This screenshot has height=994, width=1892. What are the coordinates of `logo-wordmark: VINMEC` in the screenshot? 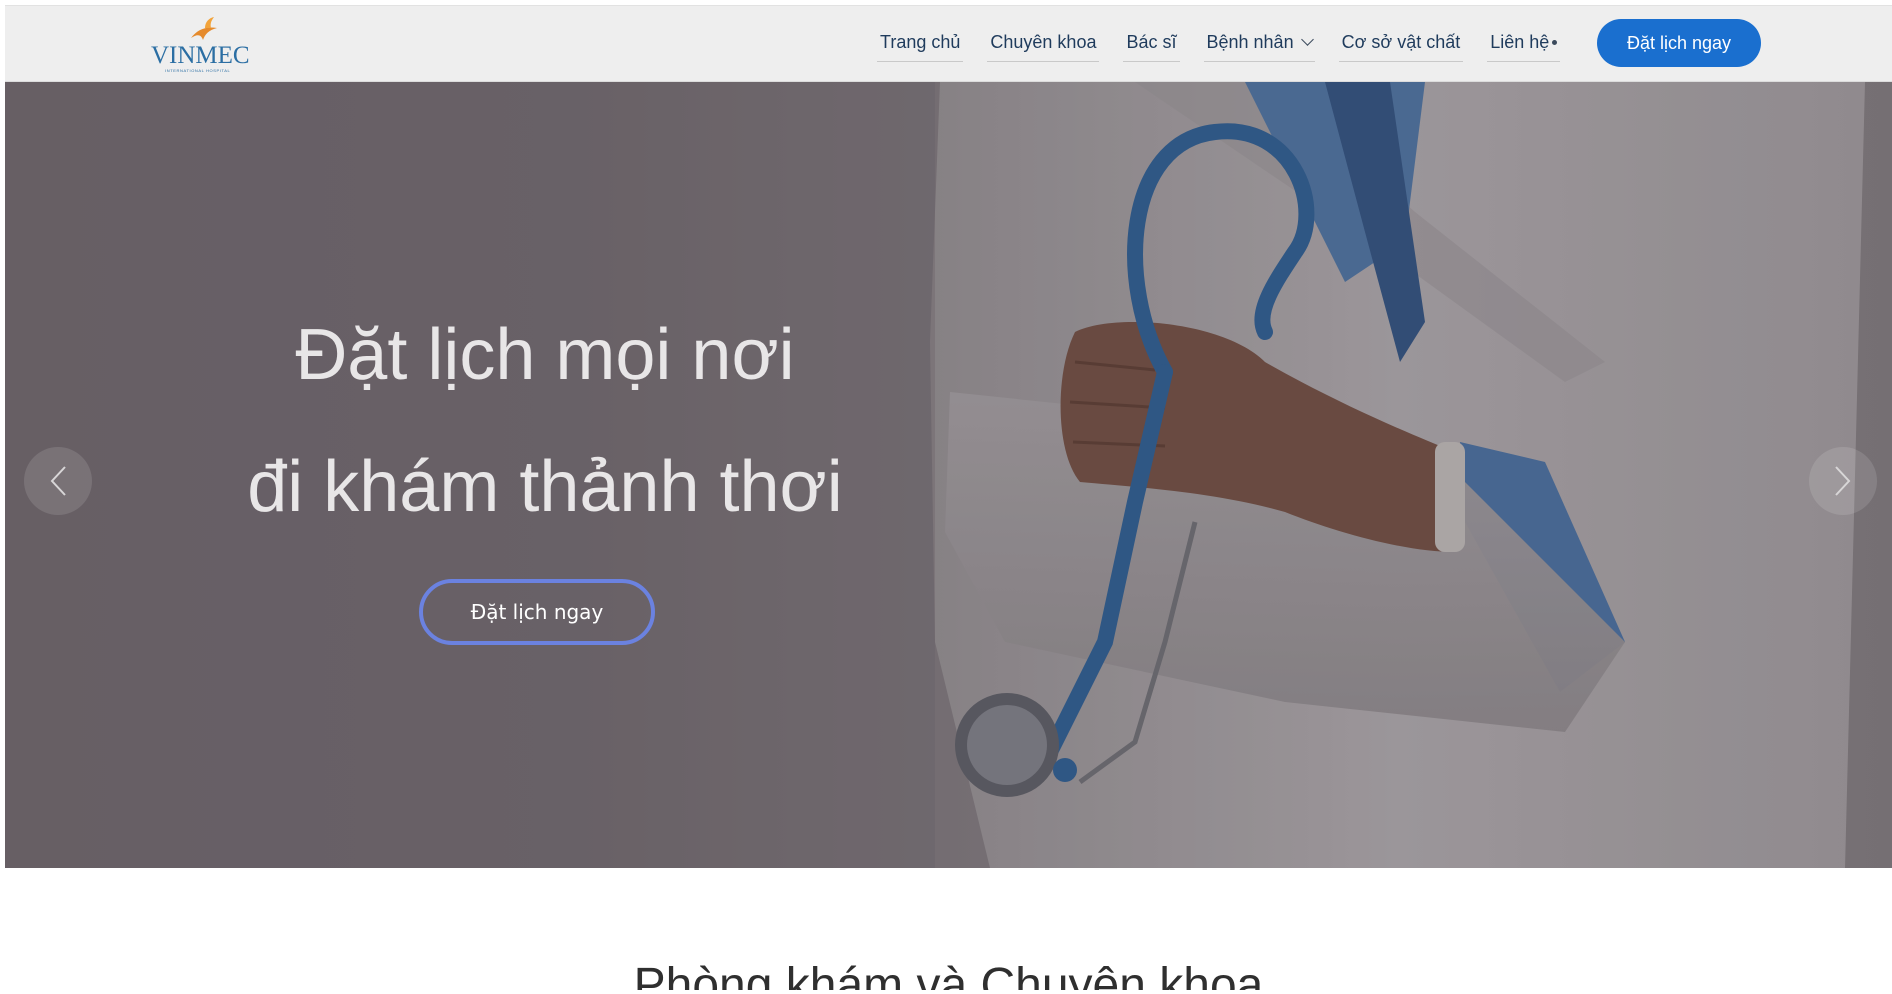 It's located at (200, 55).